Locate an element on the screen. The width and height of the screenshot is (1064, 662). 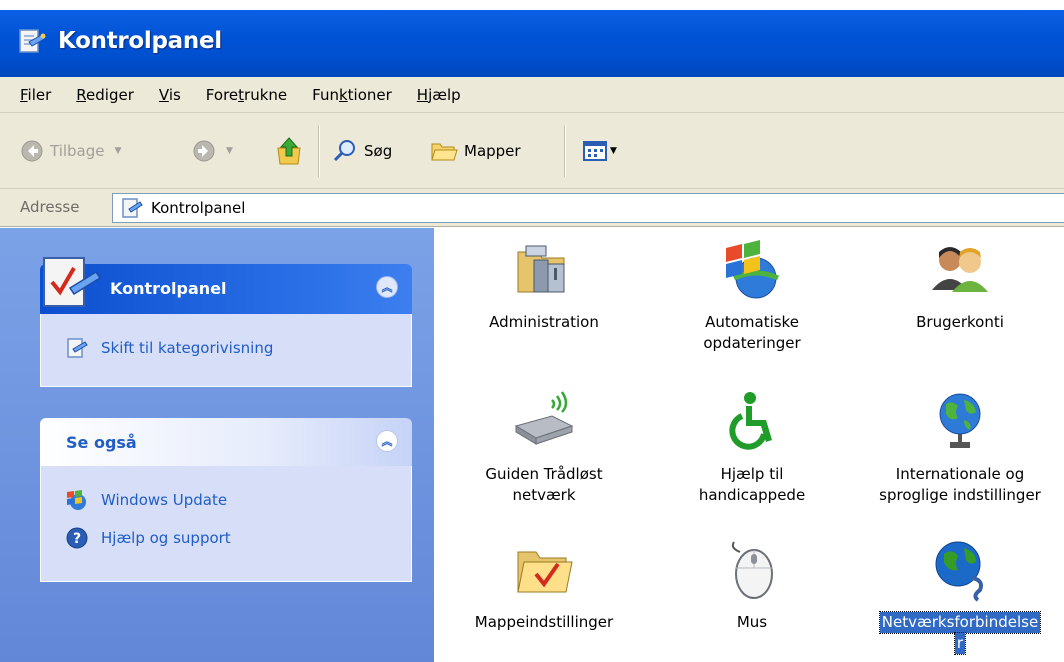
control-panel-section-header: Kontrolpanel ︽ is located at coordinates (226, 285).